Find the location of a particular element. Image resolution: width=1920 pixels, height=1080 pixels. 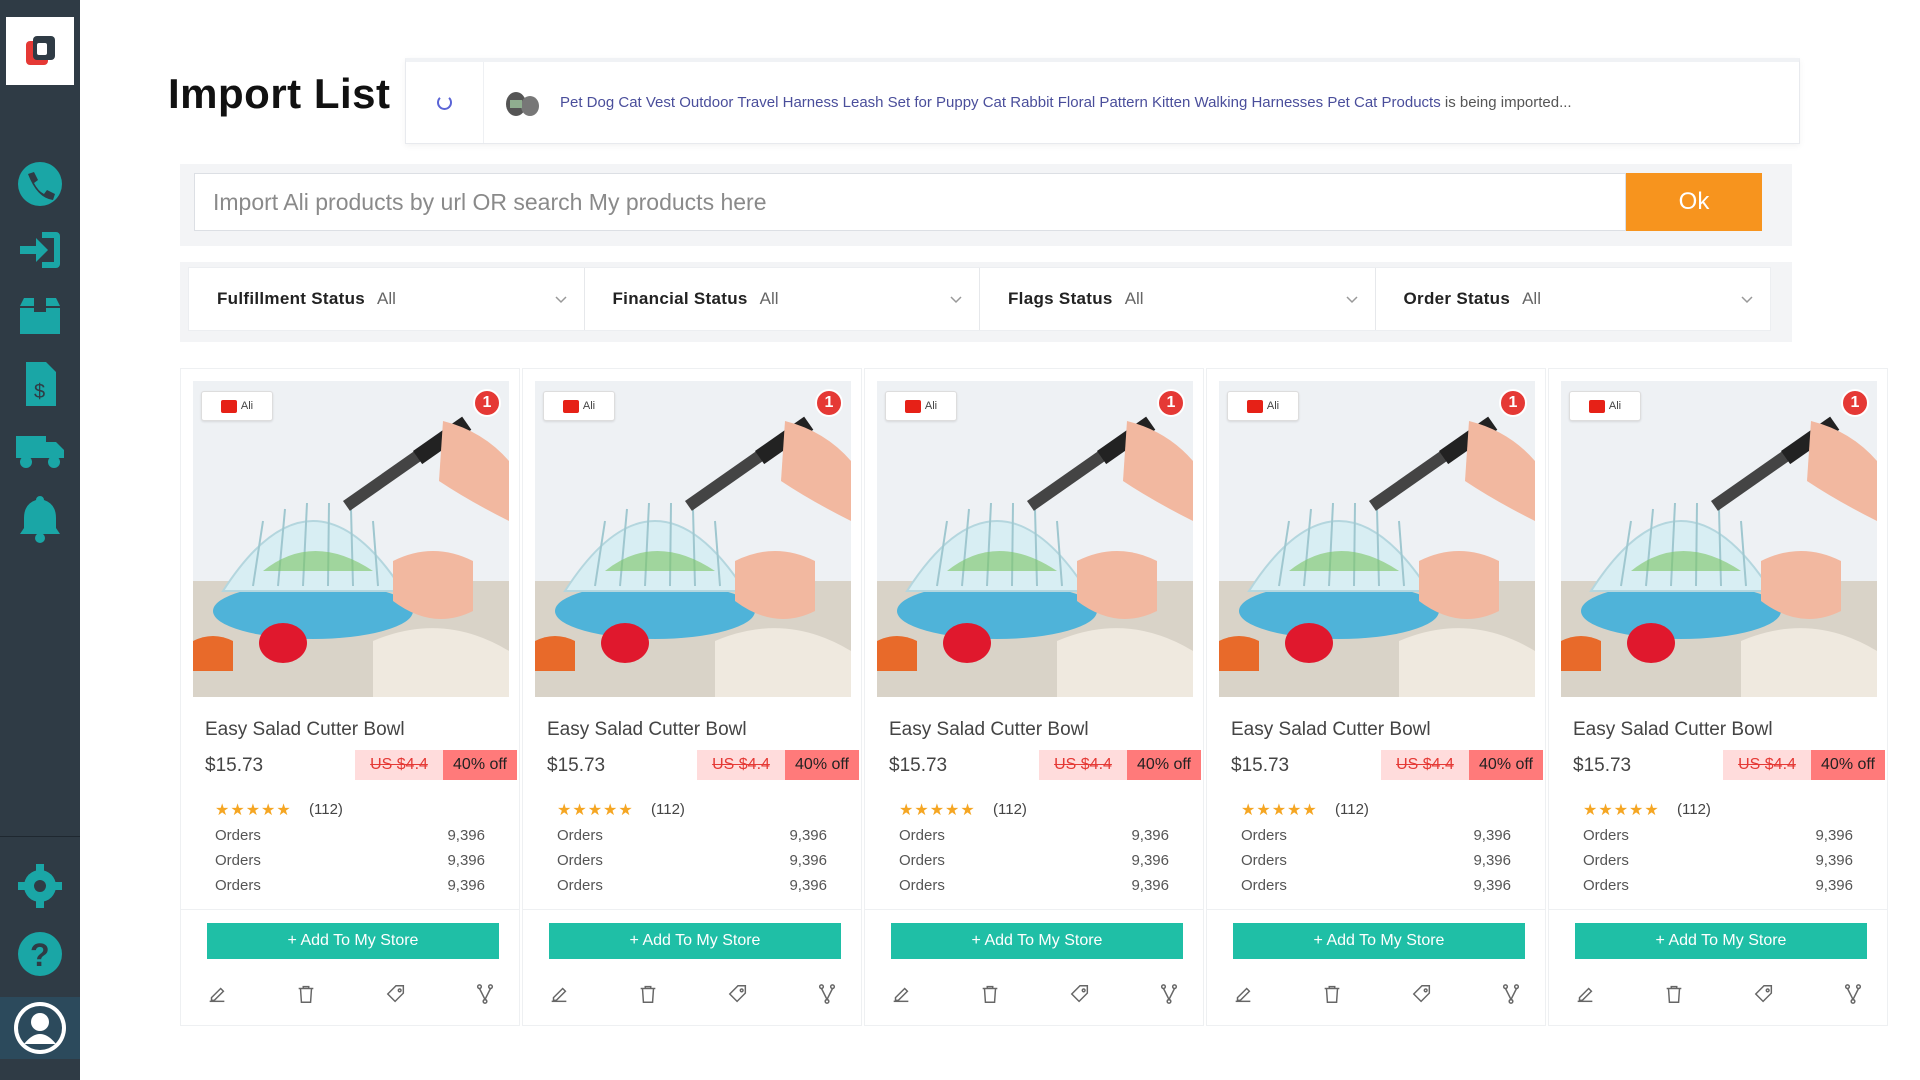

filter-order-status: Order Status All is located at coordinates (1573, 299).